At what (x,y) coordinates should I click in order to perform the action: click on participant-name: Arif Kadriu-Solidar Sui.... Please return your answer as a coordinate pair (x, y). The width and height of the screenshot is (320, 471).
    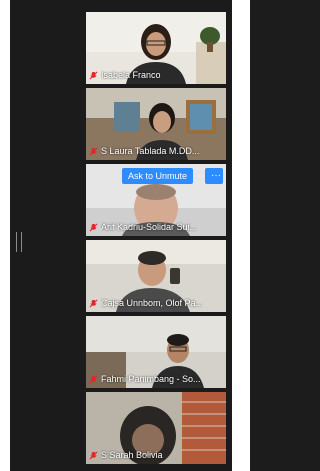
    Looking at the image, I should click on (149, 226).